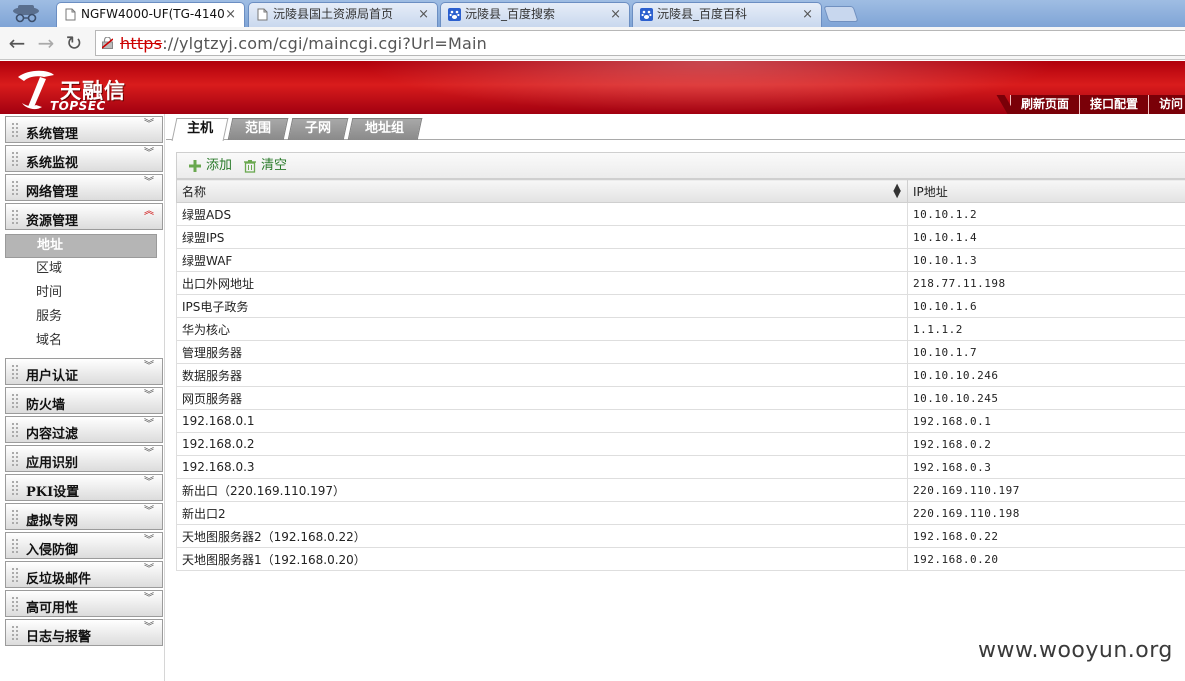 The image size is (1185, 681). I want to click on browser-tab-baidu-baike: 沅陵县_百度百科 ×, so click(727, 14).